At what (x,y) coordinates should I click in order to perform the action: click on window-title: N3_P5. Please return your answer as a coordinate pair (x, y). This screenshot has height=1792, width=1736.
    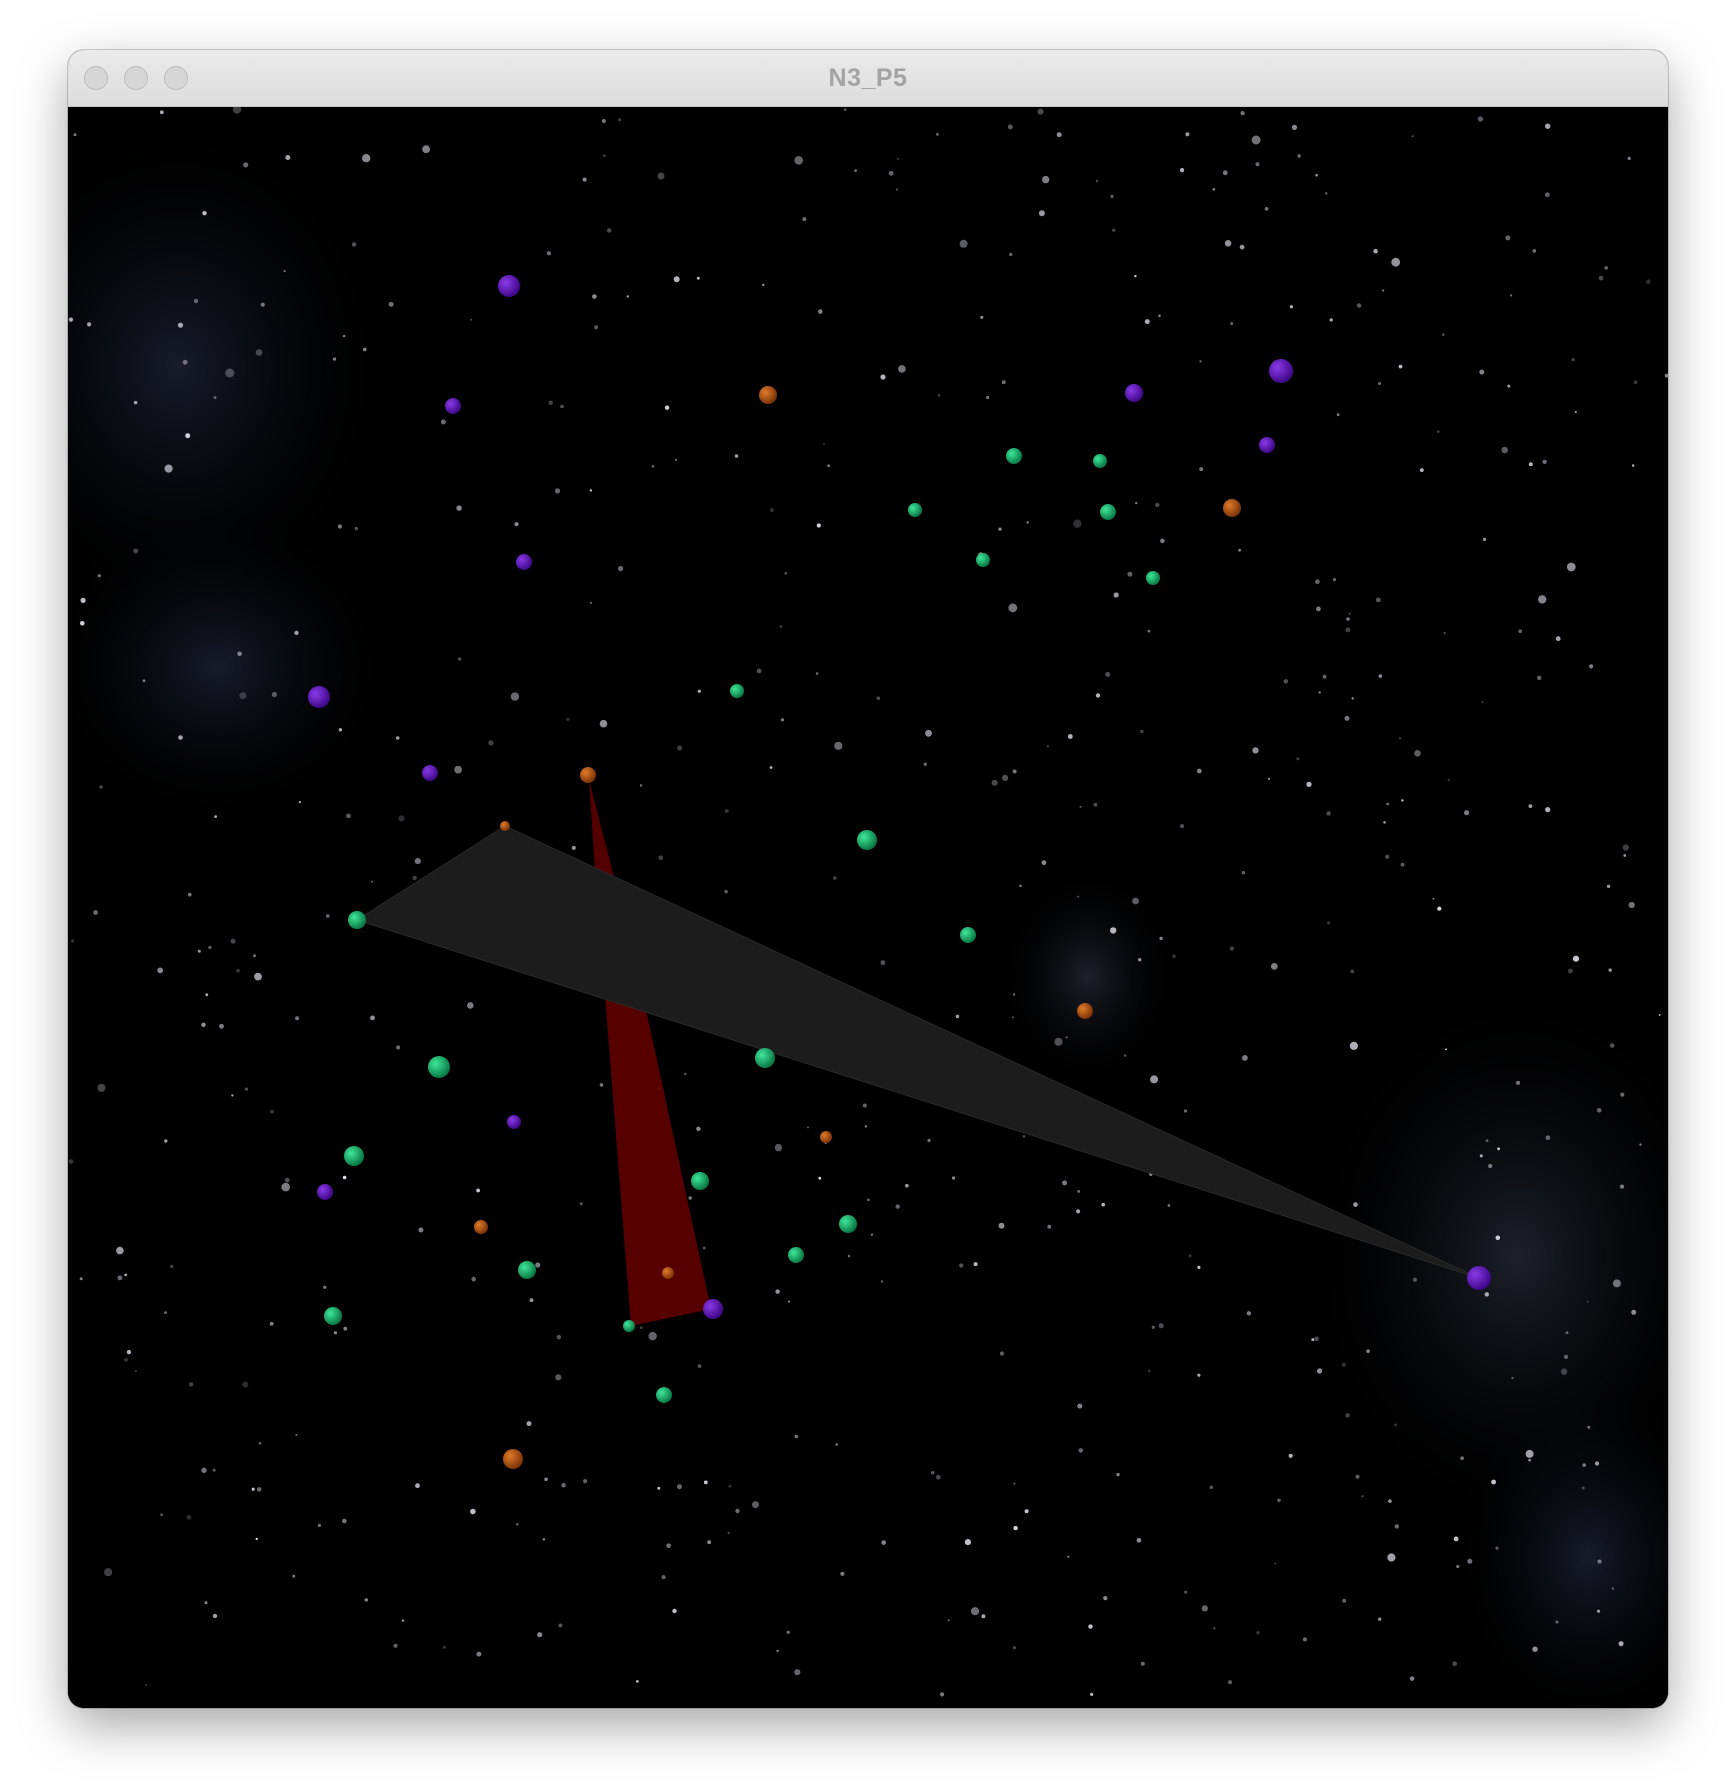
    Looking at the image, I should click on (868, 78).